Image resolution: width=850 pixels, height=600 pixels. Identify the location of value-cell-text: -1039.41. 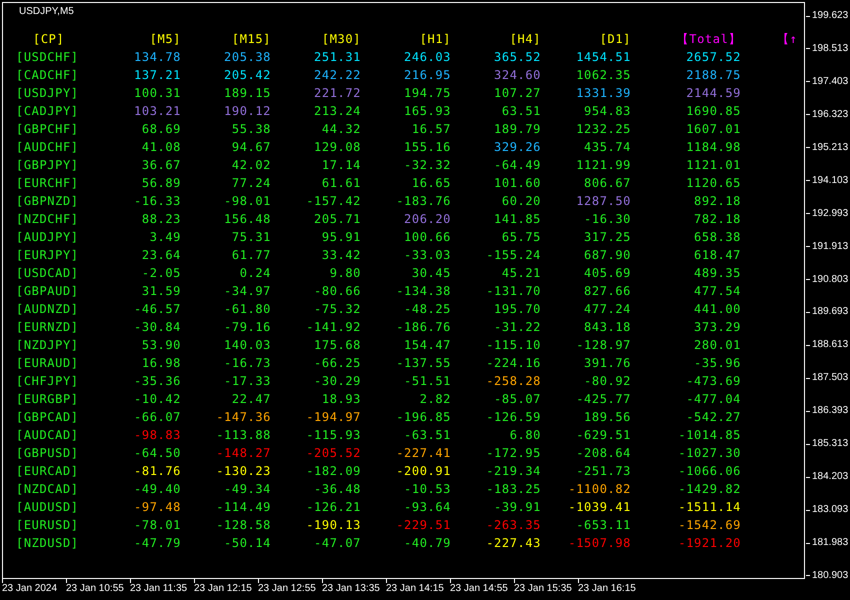
(599, 507).